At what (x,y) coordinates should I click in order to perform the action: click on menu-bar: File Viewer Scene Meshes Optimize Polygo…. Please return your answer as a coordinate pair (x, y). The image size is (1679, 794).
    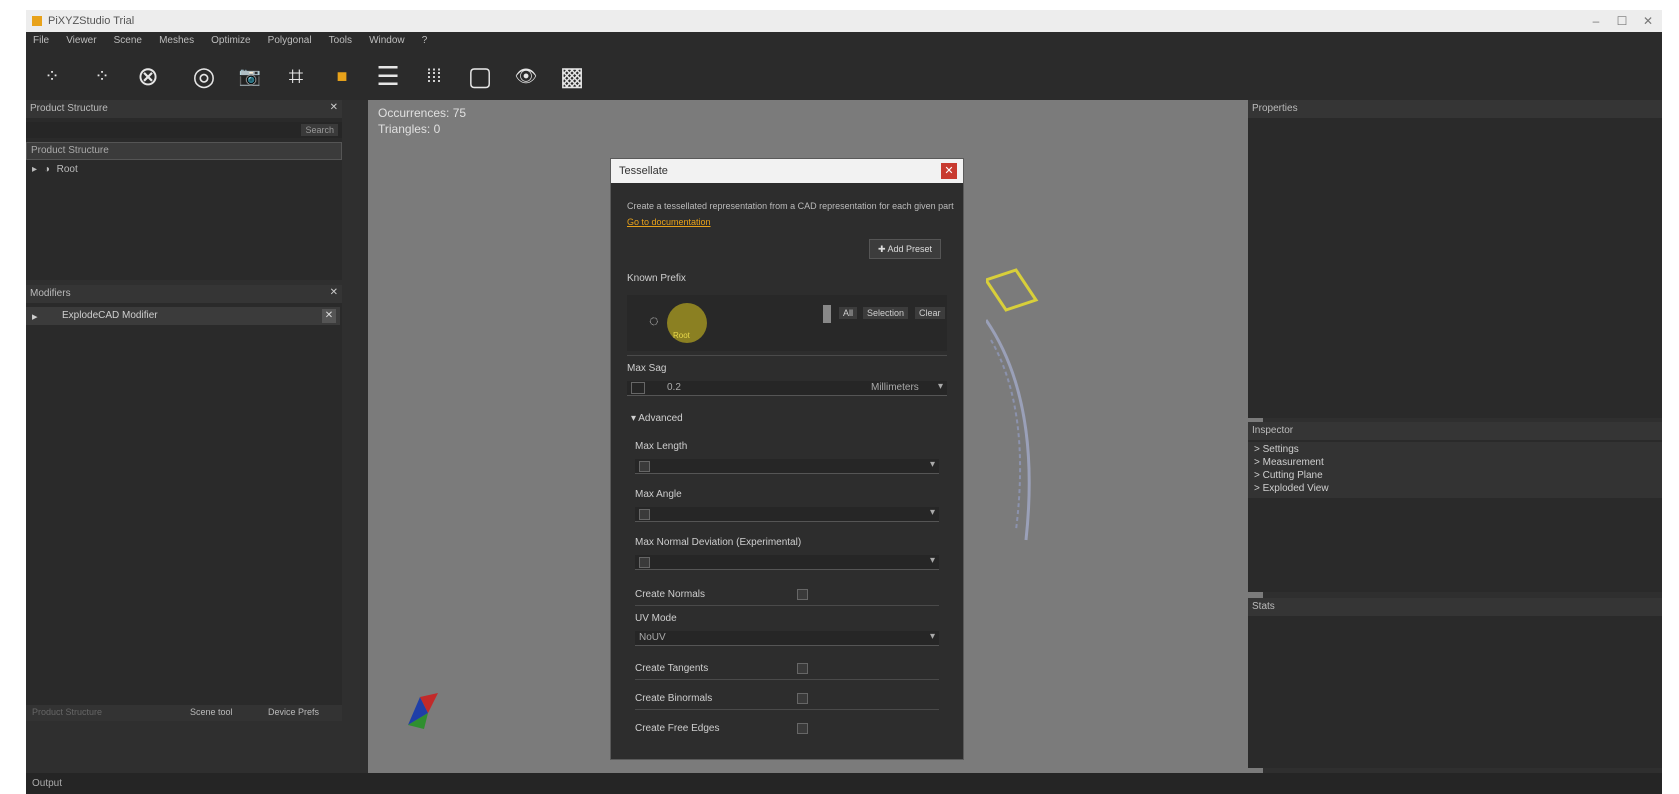
    Looking at the image, I should click on (844, 41).